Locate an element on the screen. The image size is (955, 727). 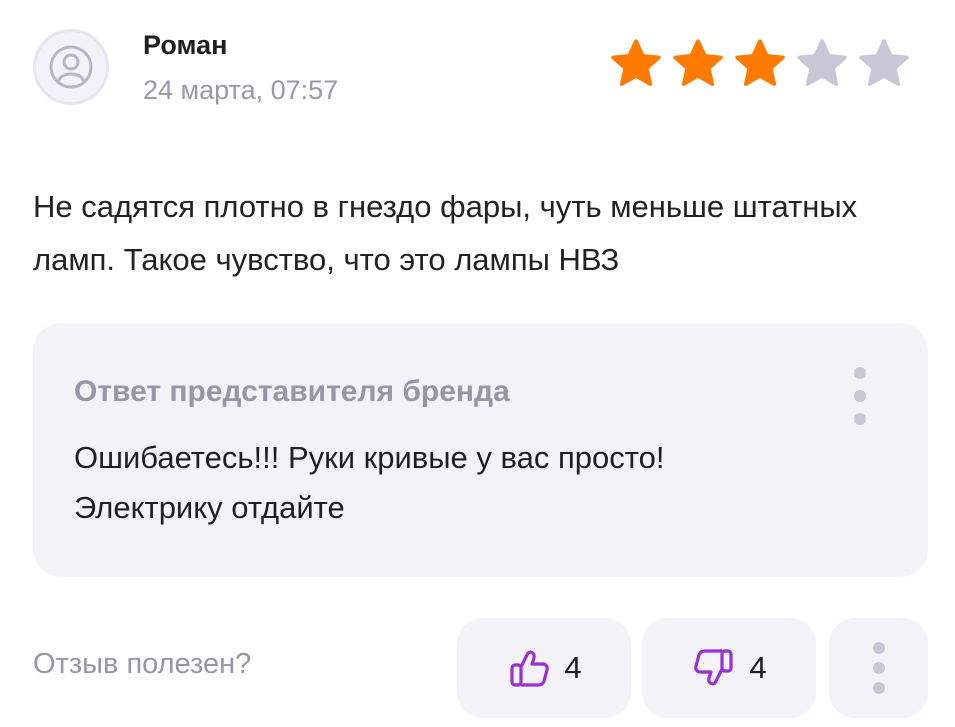
like-button: 4 is located at coordinates (544, 668).